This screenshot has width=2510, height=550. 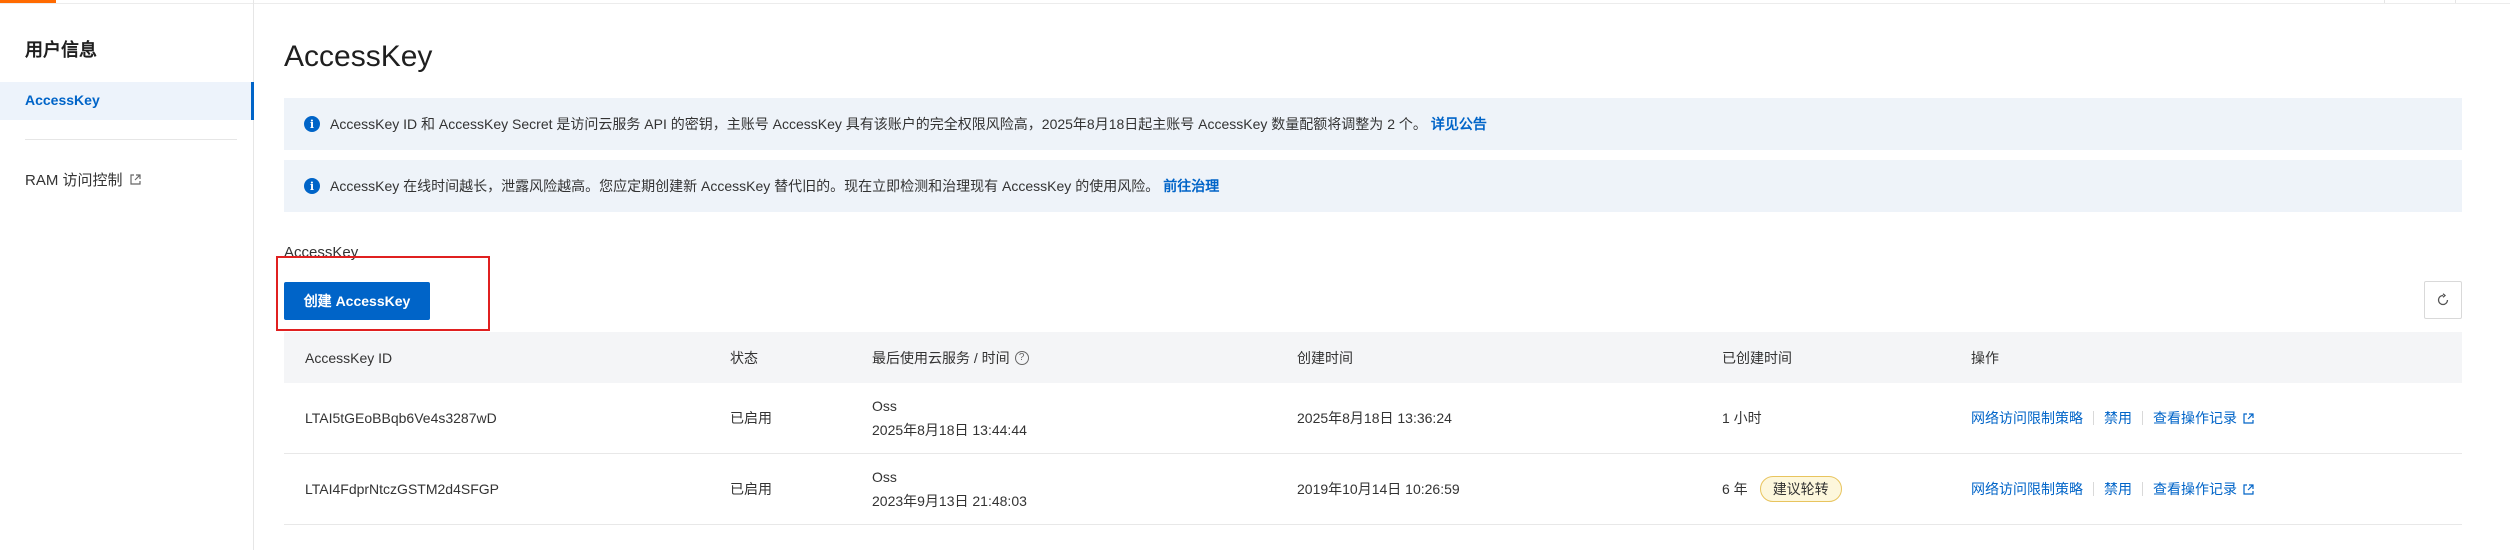 What do you see at coordinates (1325, 357) in the screenshot?
I see `header-created: 创建时间` at bounding box center [1325, 357].